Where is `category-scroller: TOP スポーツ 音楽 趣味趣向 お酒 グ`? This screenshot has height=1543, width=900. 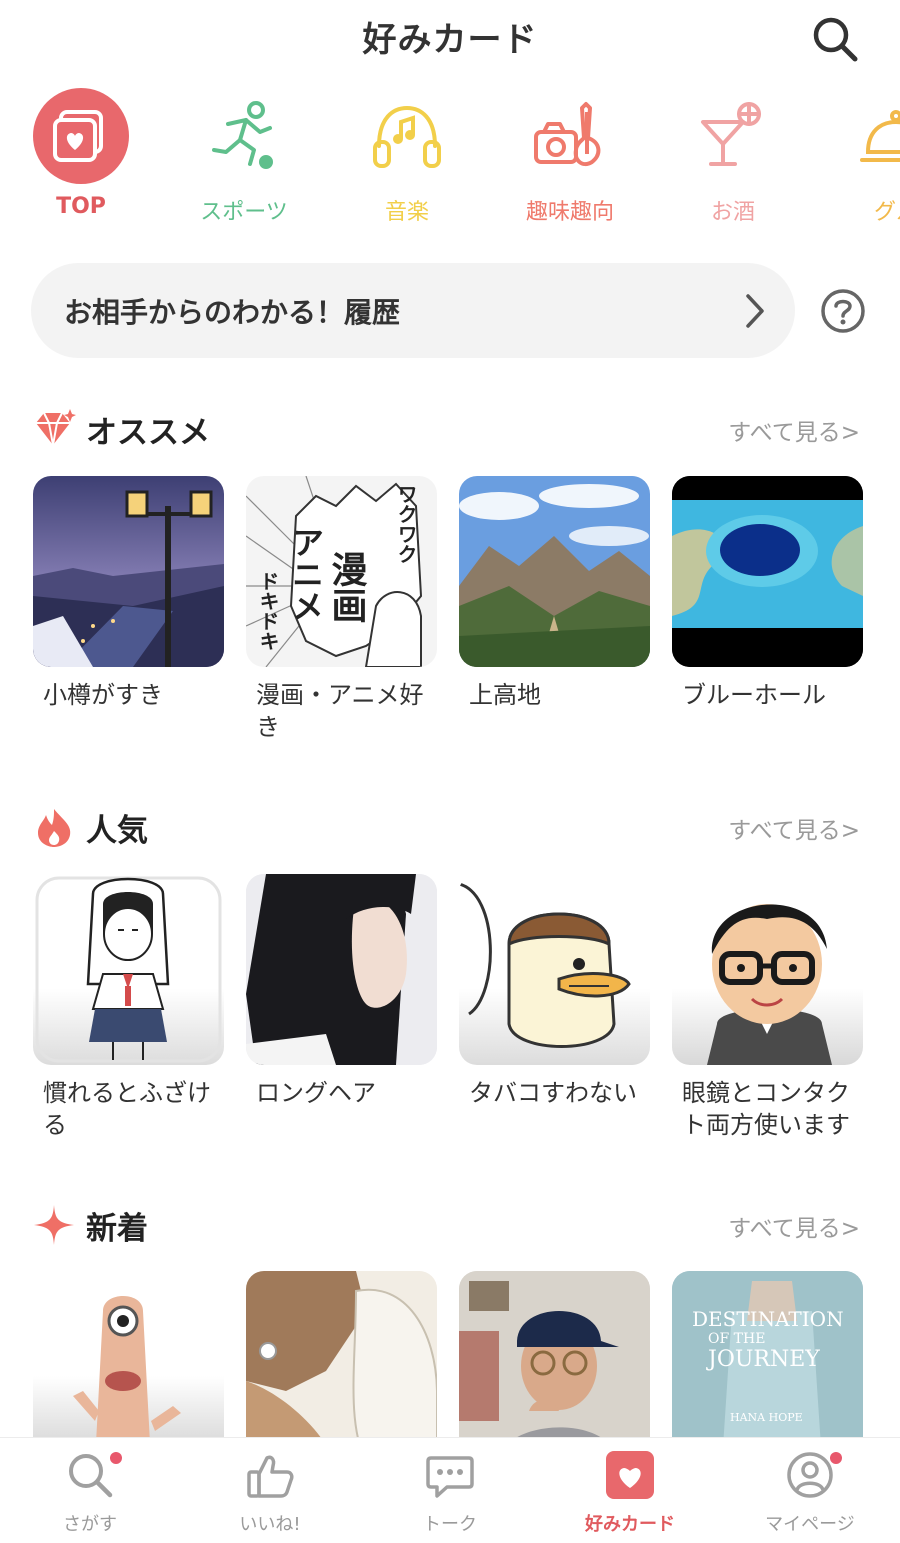
category-scroller: TOP スポーツ 音楽 趣味趣向 お酒 グ is located at coordinates (450, 161).